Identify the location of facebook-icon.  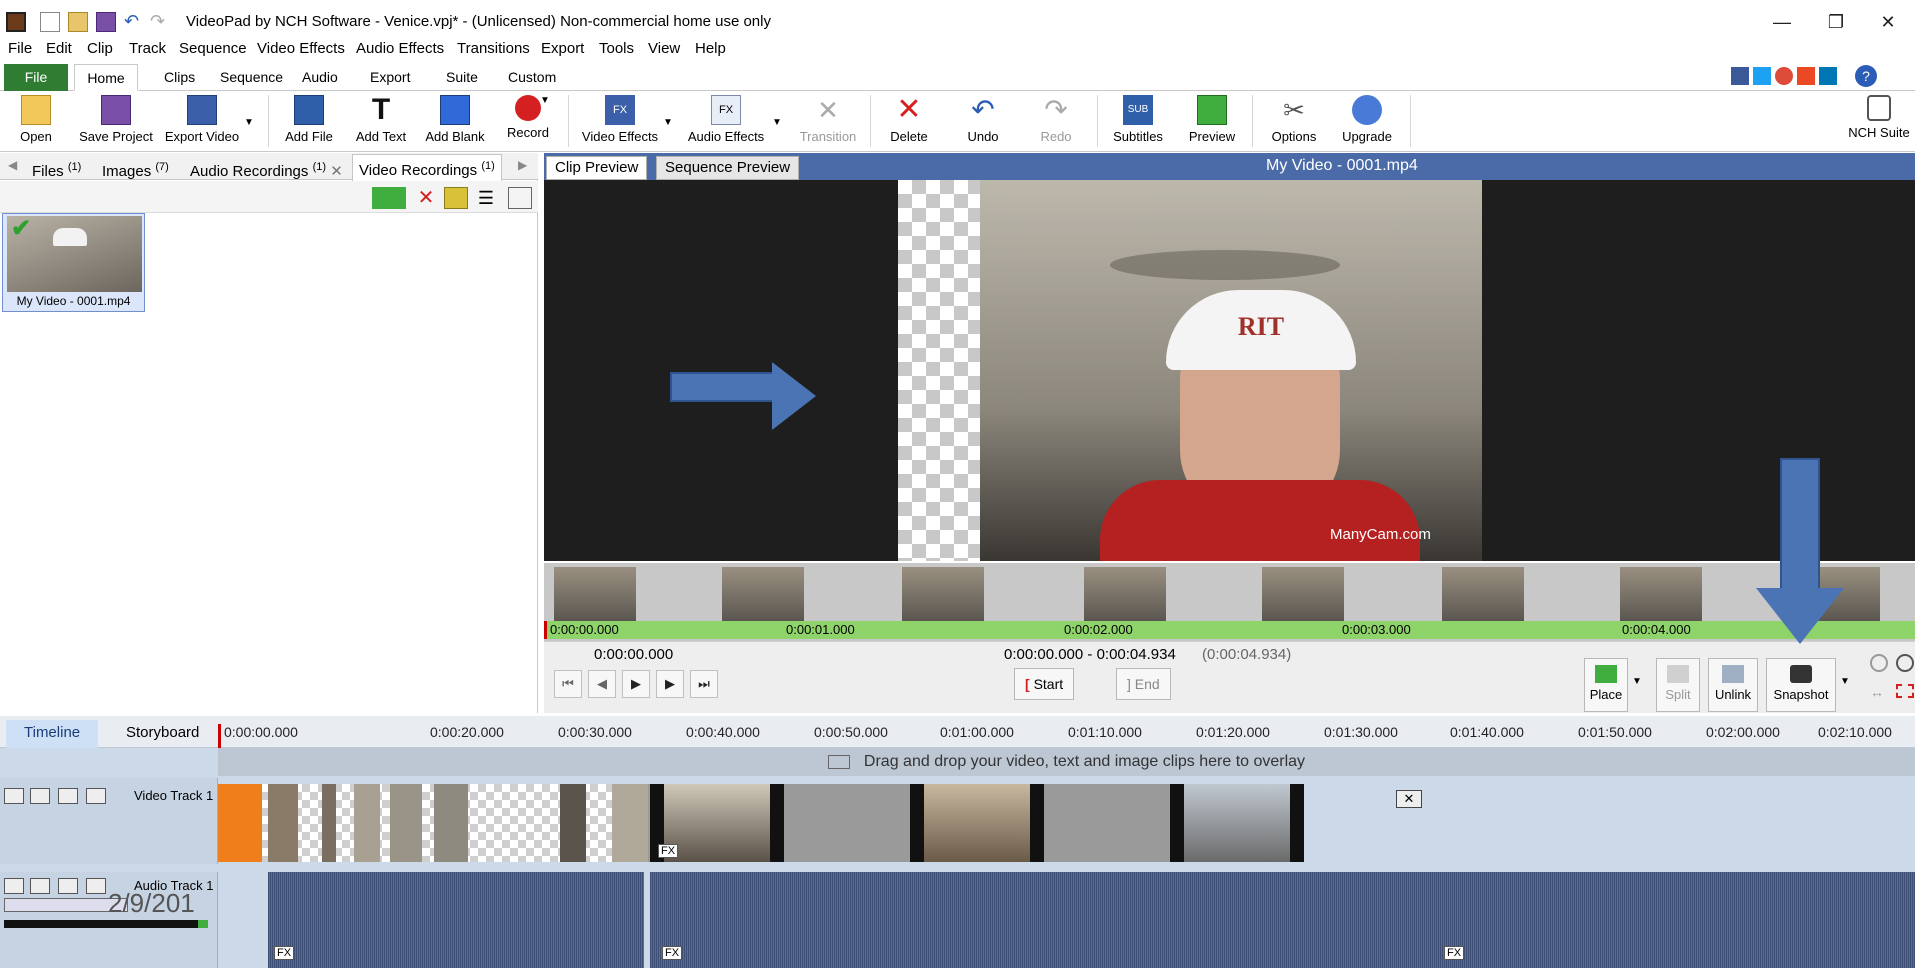
(1740, 76).